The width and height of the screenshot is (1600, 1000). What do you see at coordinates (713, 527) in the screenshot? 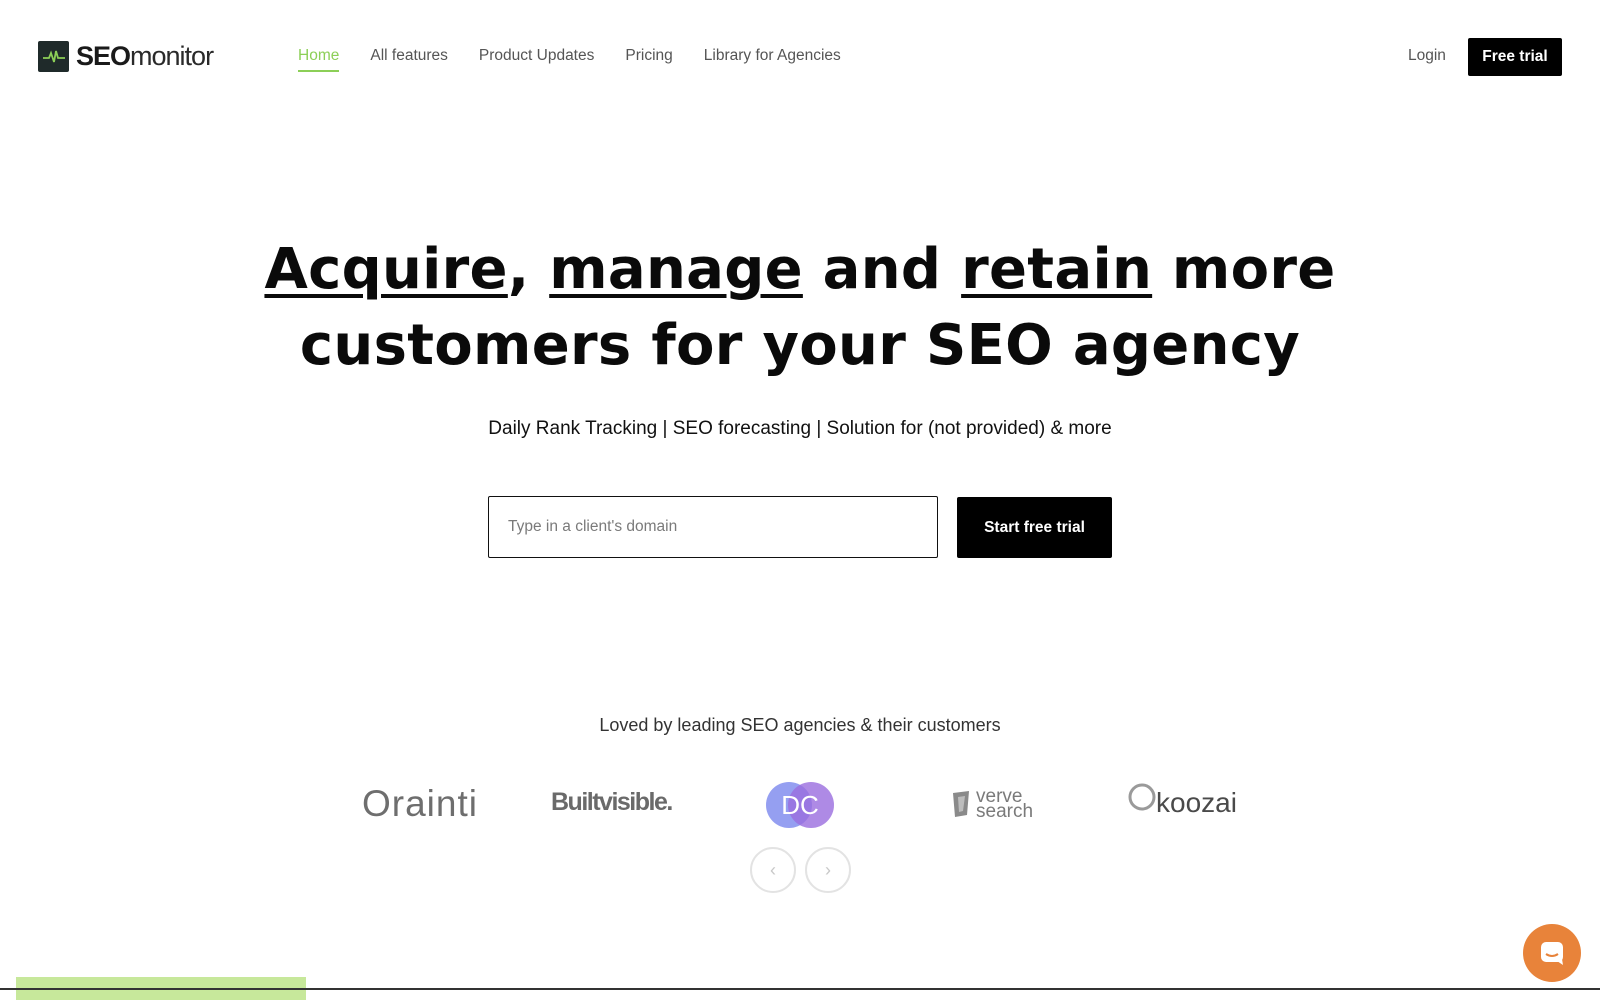
I see `domain-input` at bounding box center [713, 527].